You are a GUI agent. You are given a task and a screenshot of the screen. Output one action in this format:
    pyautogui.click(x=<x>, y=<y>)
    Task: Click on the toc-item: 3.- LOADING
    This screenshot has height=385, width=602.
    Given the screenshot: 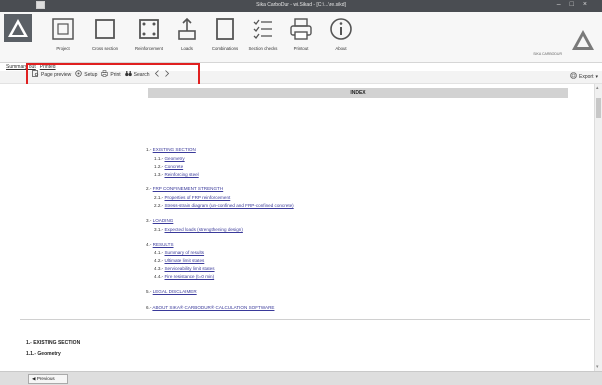 What is the action you would take?
    pyautogui.click(x=159, y=220)
    